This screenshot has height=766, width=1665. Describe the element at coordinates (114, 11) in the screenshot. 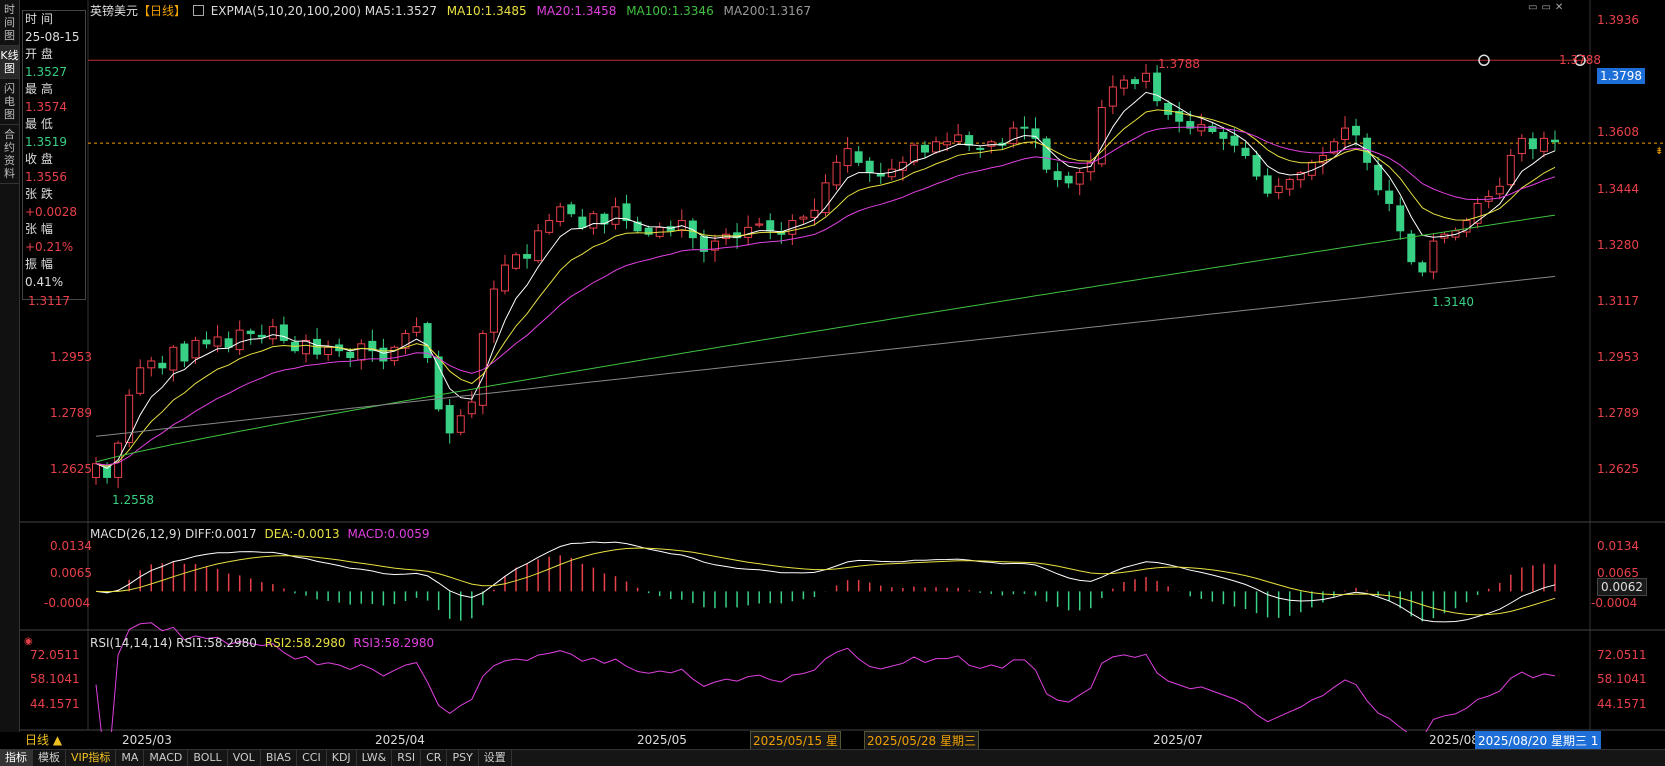

I see `symbol-name: 英镑美元` at that location.